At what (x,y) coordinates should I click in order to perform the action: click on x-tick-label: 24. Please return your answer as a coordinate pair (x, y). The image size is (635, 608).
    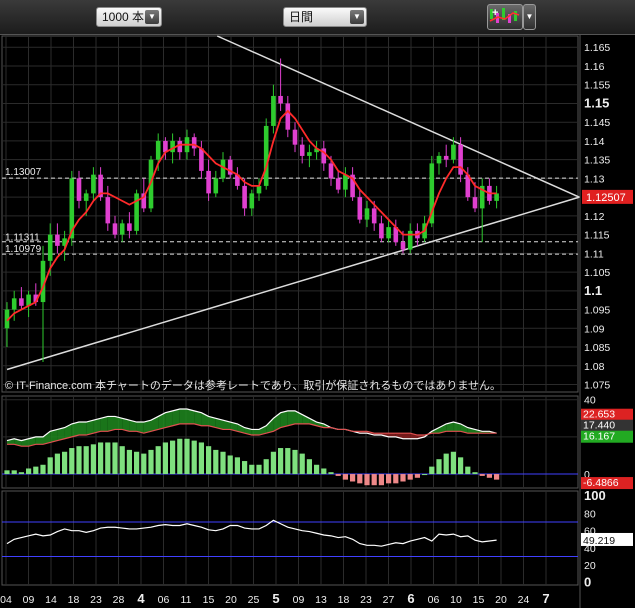
    Looking at the image, I should click on (524, 600).